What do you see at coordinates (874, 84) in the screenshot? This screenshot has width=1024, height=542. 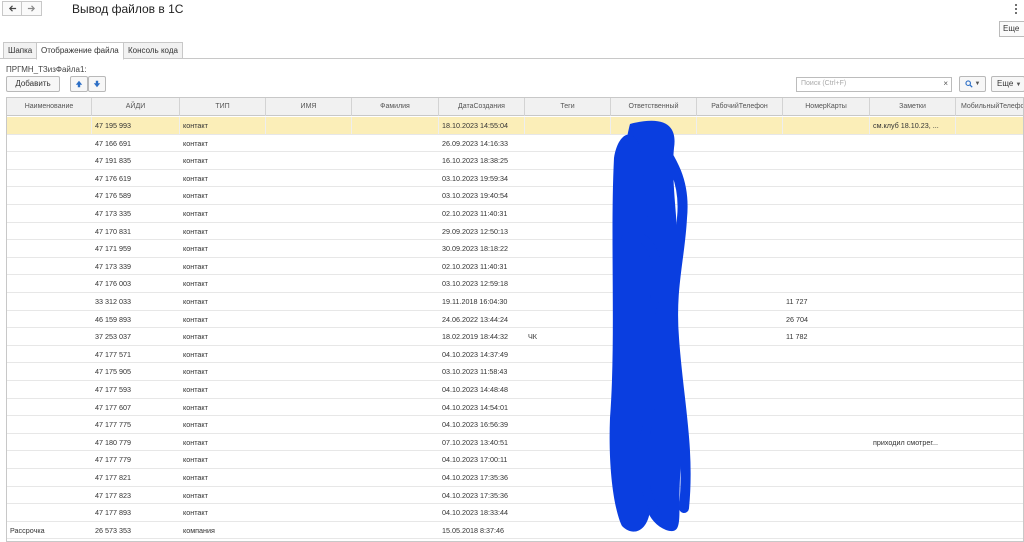 I see `search-input: Поиск (Ctrl+F) ×` at bounding box center [874, 84].